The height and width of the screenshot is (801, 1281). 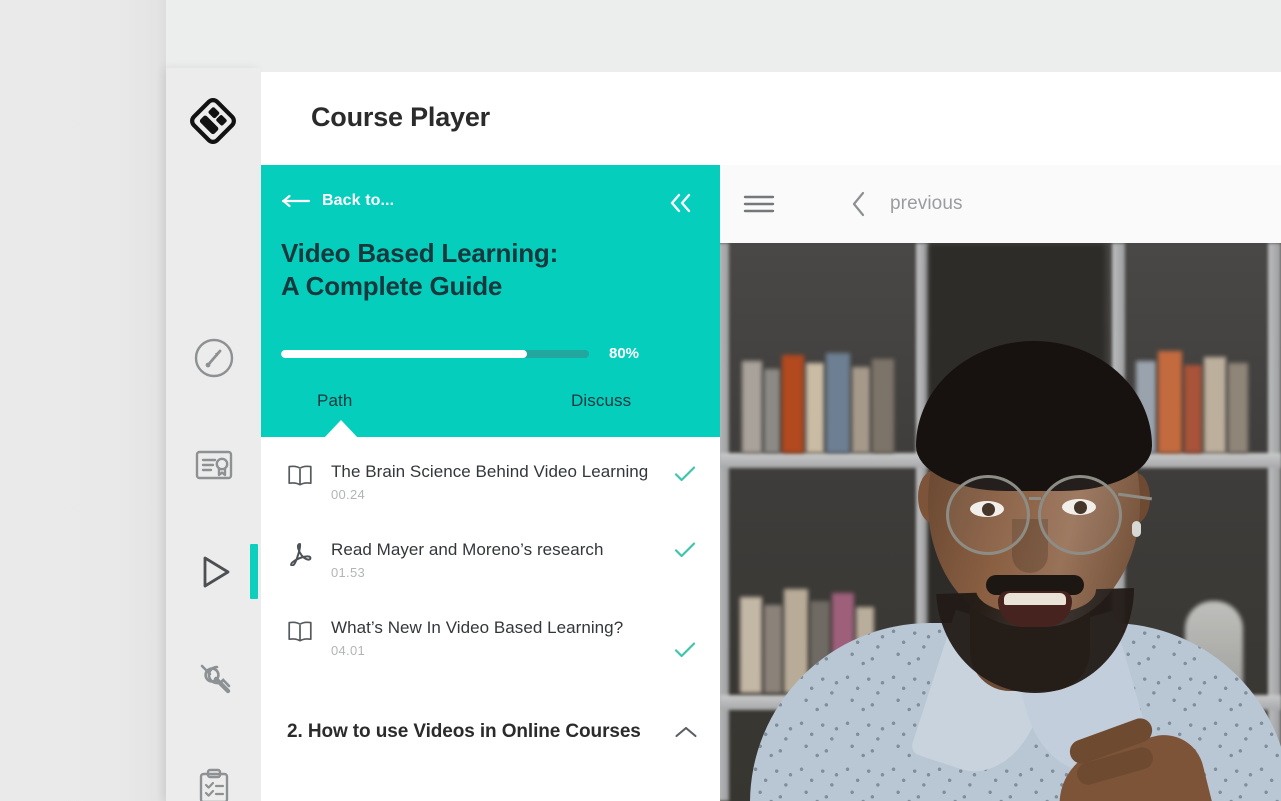 I want to click on sidebar-item-dashboard, so click(x=213, y=357).